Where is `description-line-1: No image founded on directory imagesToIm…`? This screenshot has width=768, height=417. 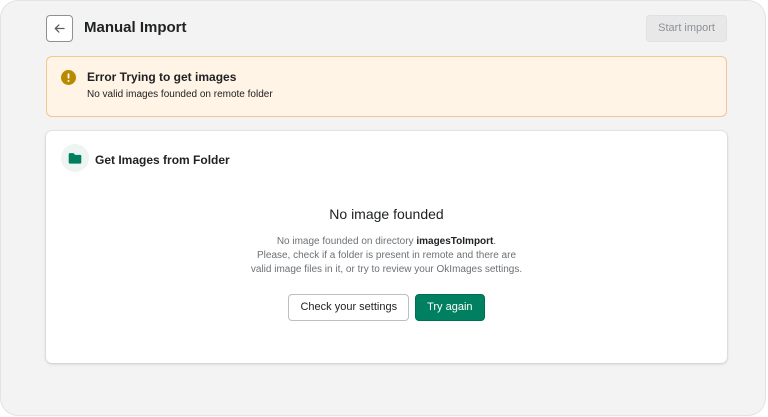
description-line-1: No image founded on directory imagesToIm… is located at coordinates (386, 241).